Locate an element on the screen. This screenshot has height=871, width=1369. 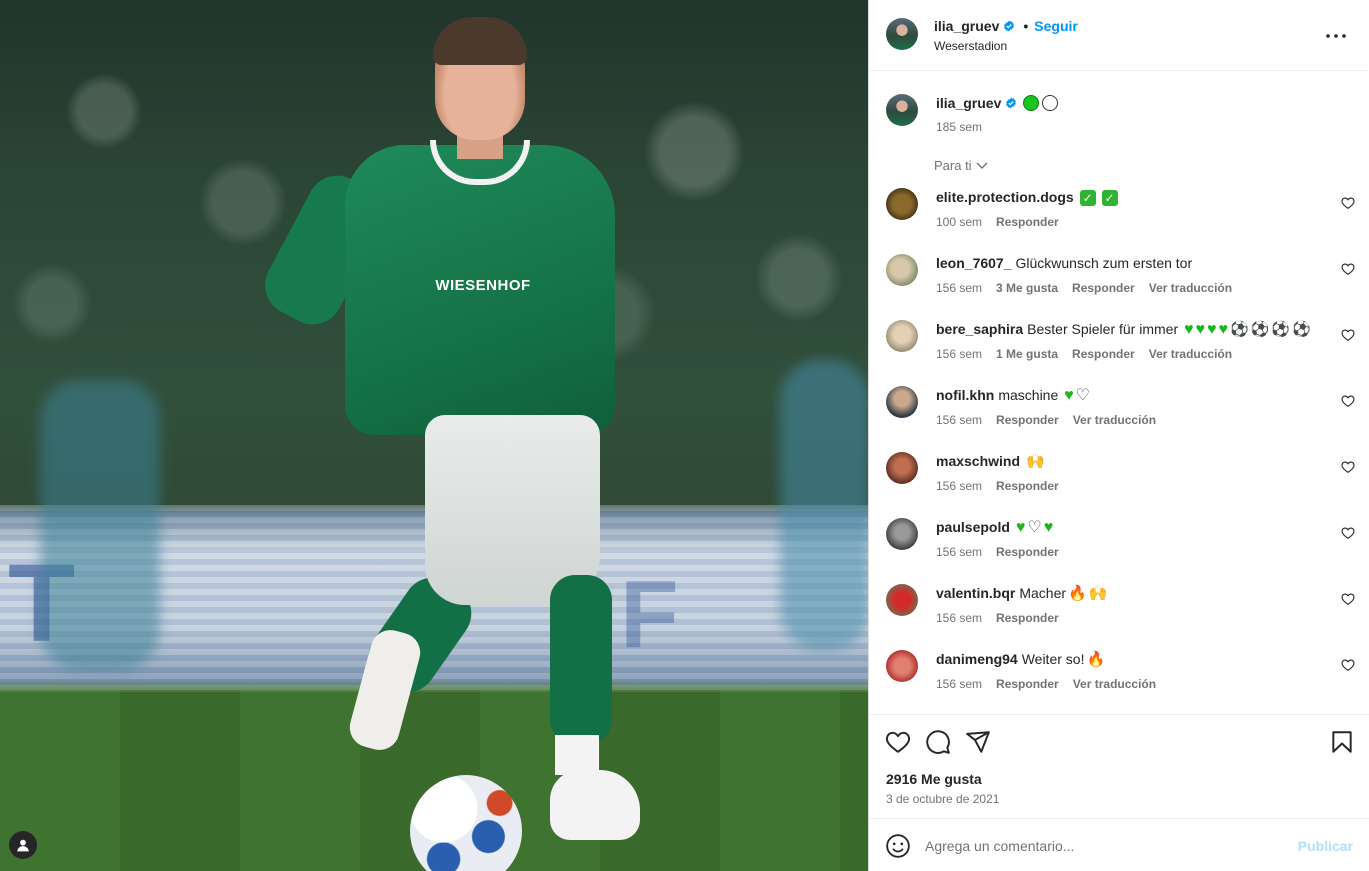
fire-emoji-icon: 🔥 is located at coordinates (1077, 594).